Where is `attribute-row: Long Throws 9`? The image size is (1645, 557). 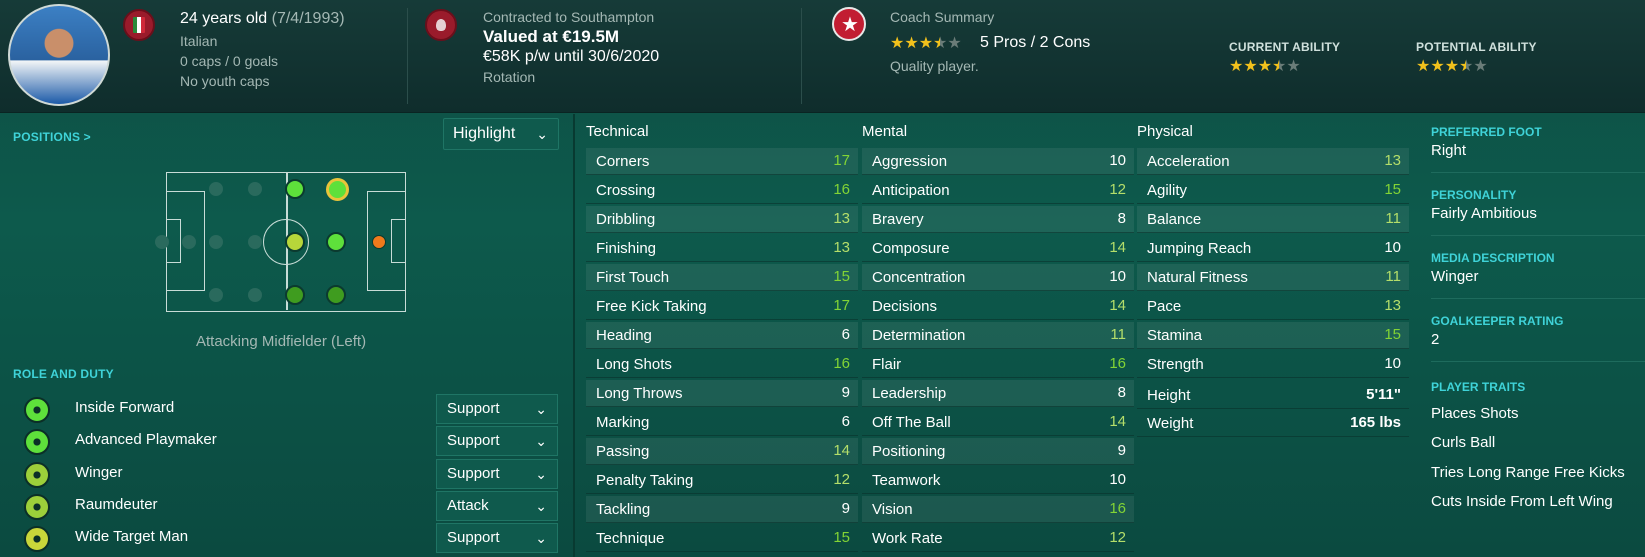 attribute-row: Long Throws 9 is located at coordinates (722, 393).